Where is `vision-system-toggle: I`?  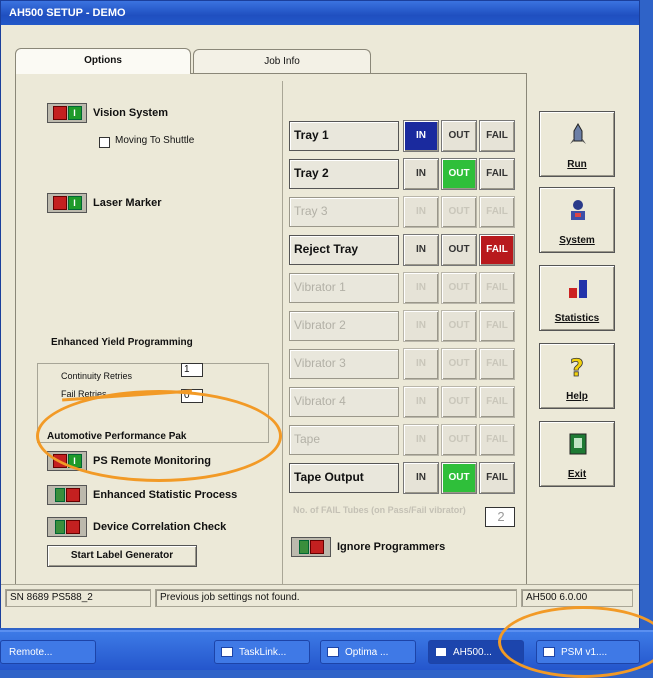
vision-system-toggle: I is located at coordinates (67, 113).